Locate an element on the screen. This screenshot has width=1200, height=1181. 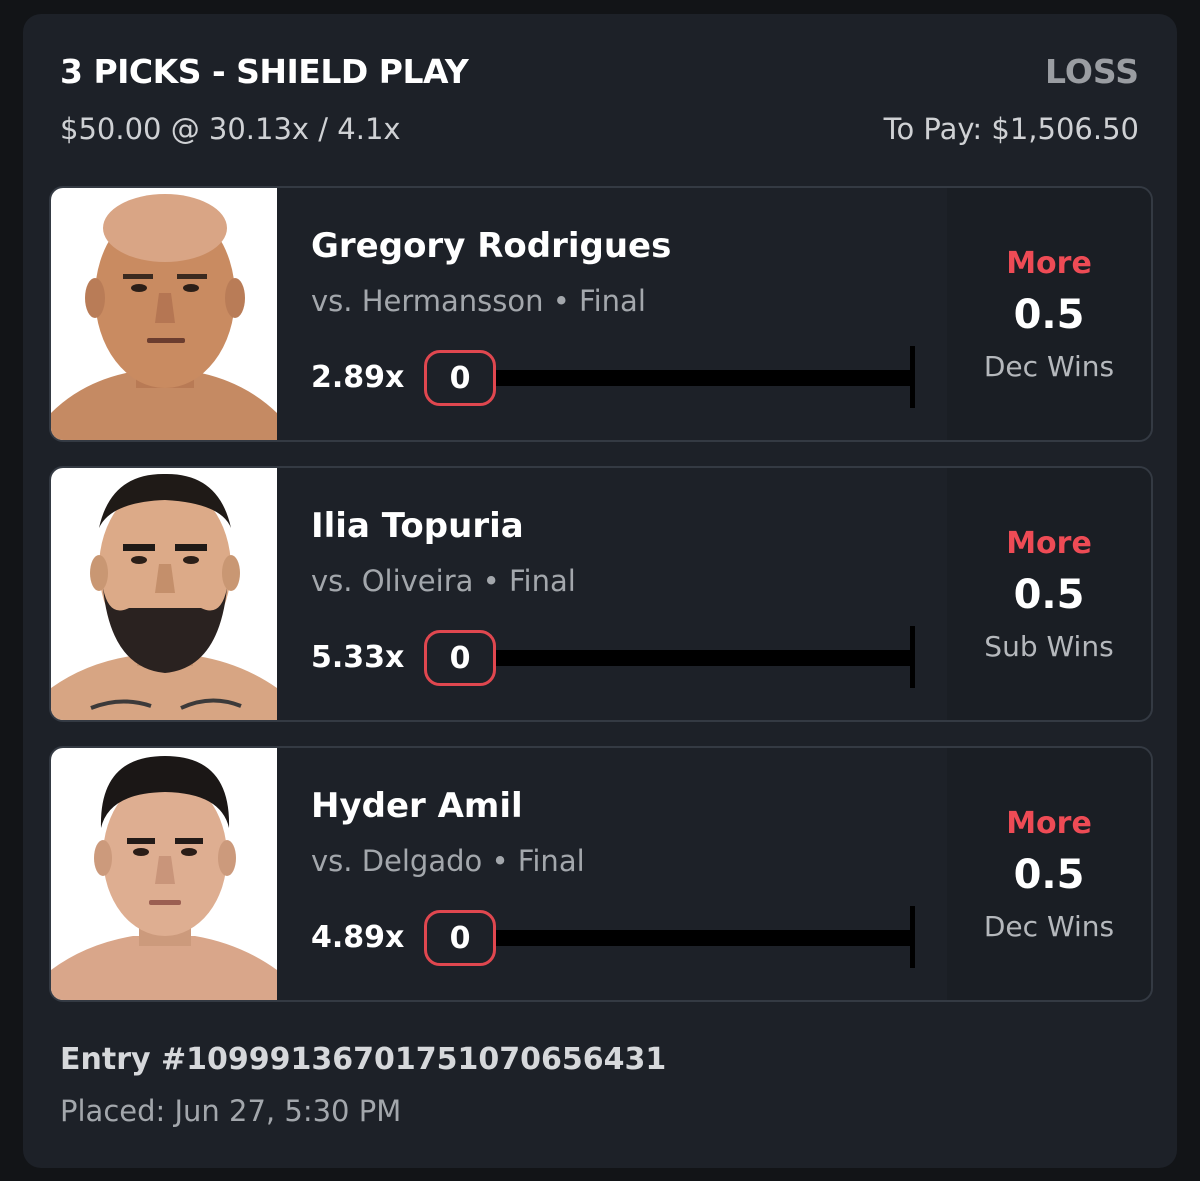
matchup-status: vs. Oliveira • Final is located at coordinates (443, 581).